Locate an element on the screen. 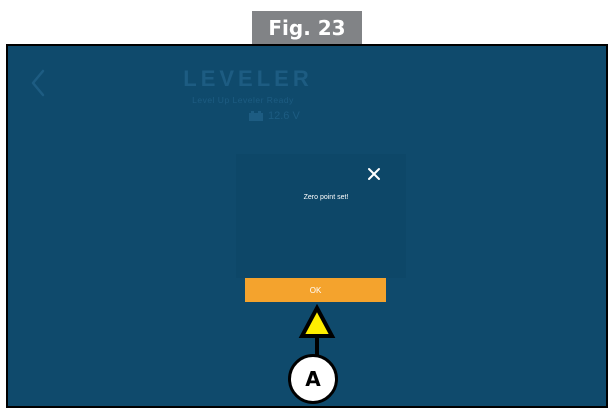 Image resolution: width=614 pixels, height=411 pixels. battery-status: 12.6 V is located at coordinates (274, 116).